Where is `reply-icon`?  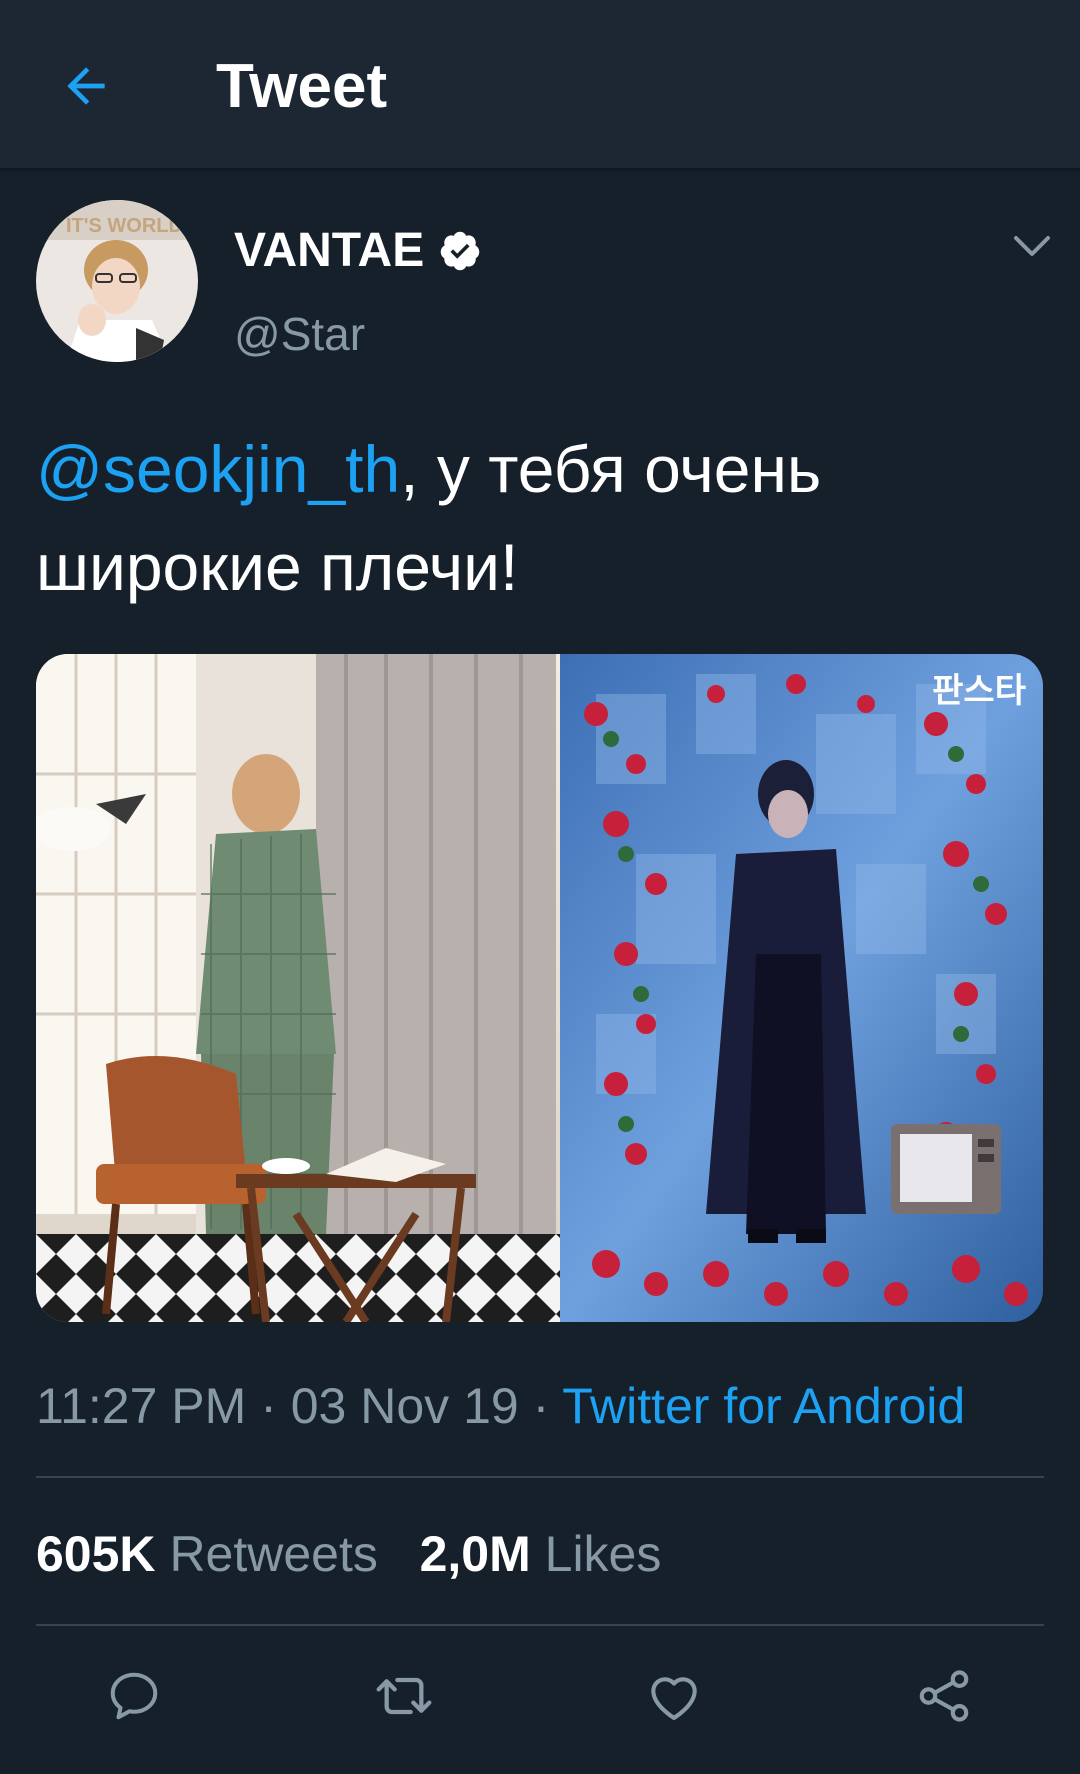 reply-icon is located at coordinates (134, 1696).